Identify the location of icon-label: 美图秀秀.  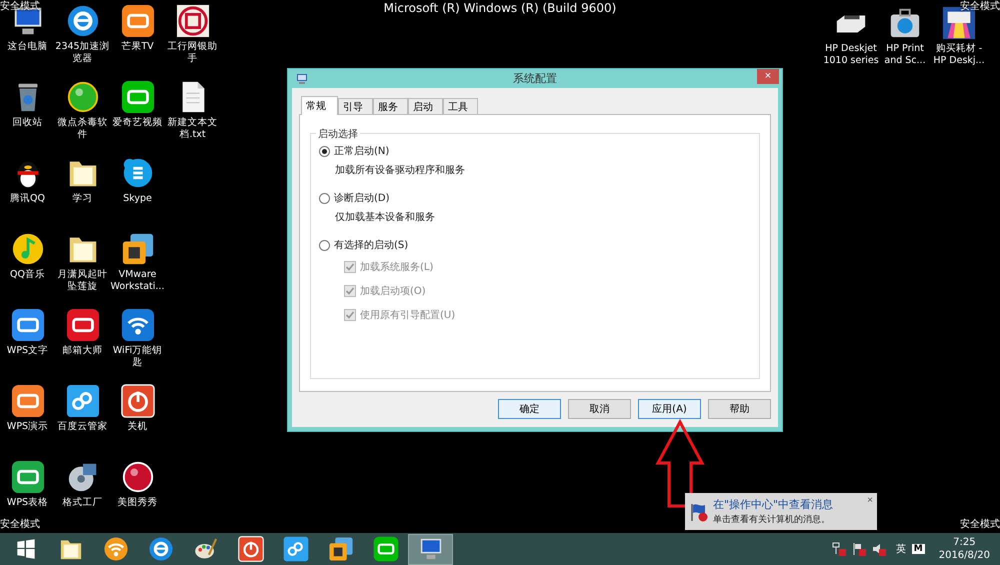
(138, 503).